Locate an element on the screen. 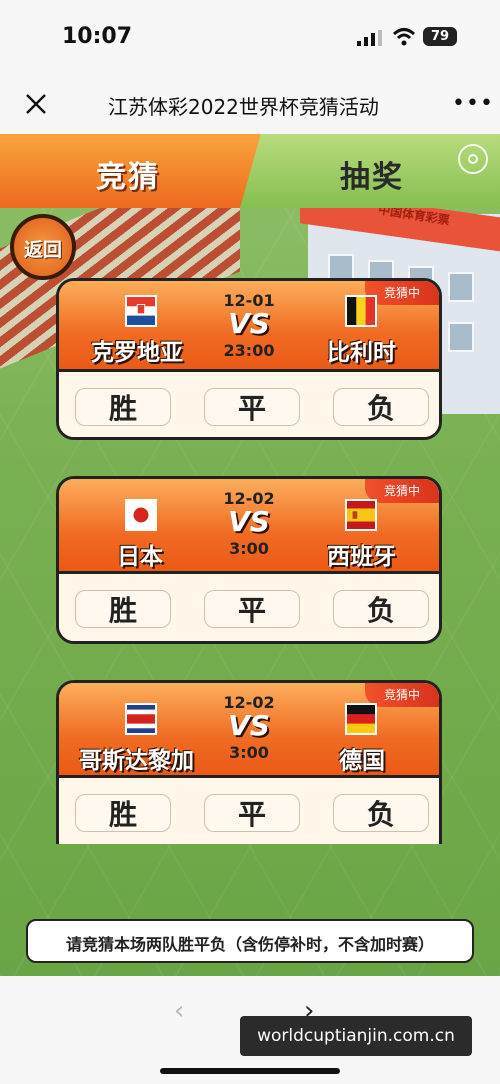  wifi-icon is located at coordinates (404, 37).